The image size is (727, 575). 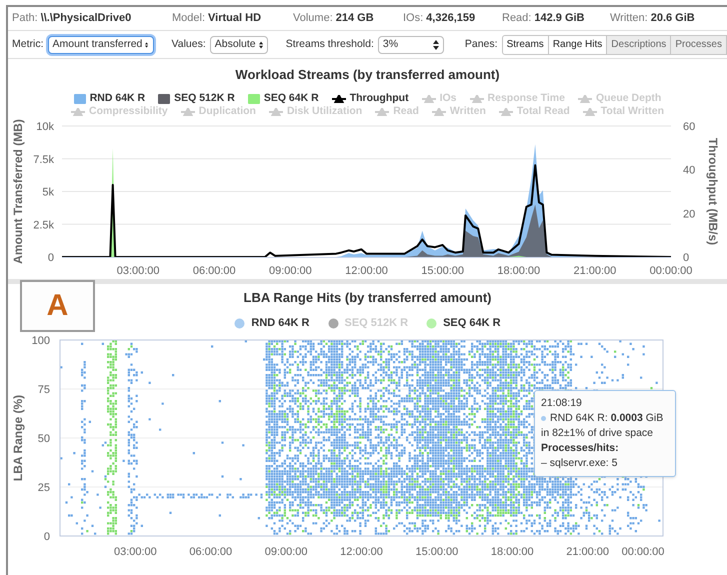 What do you see at coordinates (481, 44) in the screenshot?
I see `panes-label: Panes:` at bounding box center [481, 44].